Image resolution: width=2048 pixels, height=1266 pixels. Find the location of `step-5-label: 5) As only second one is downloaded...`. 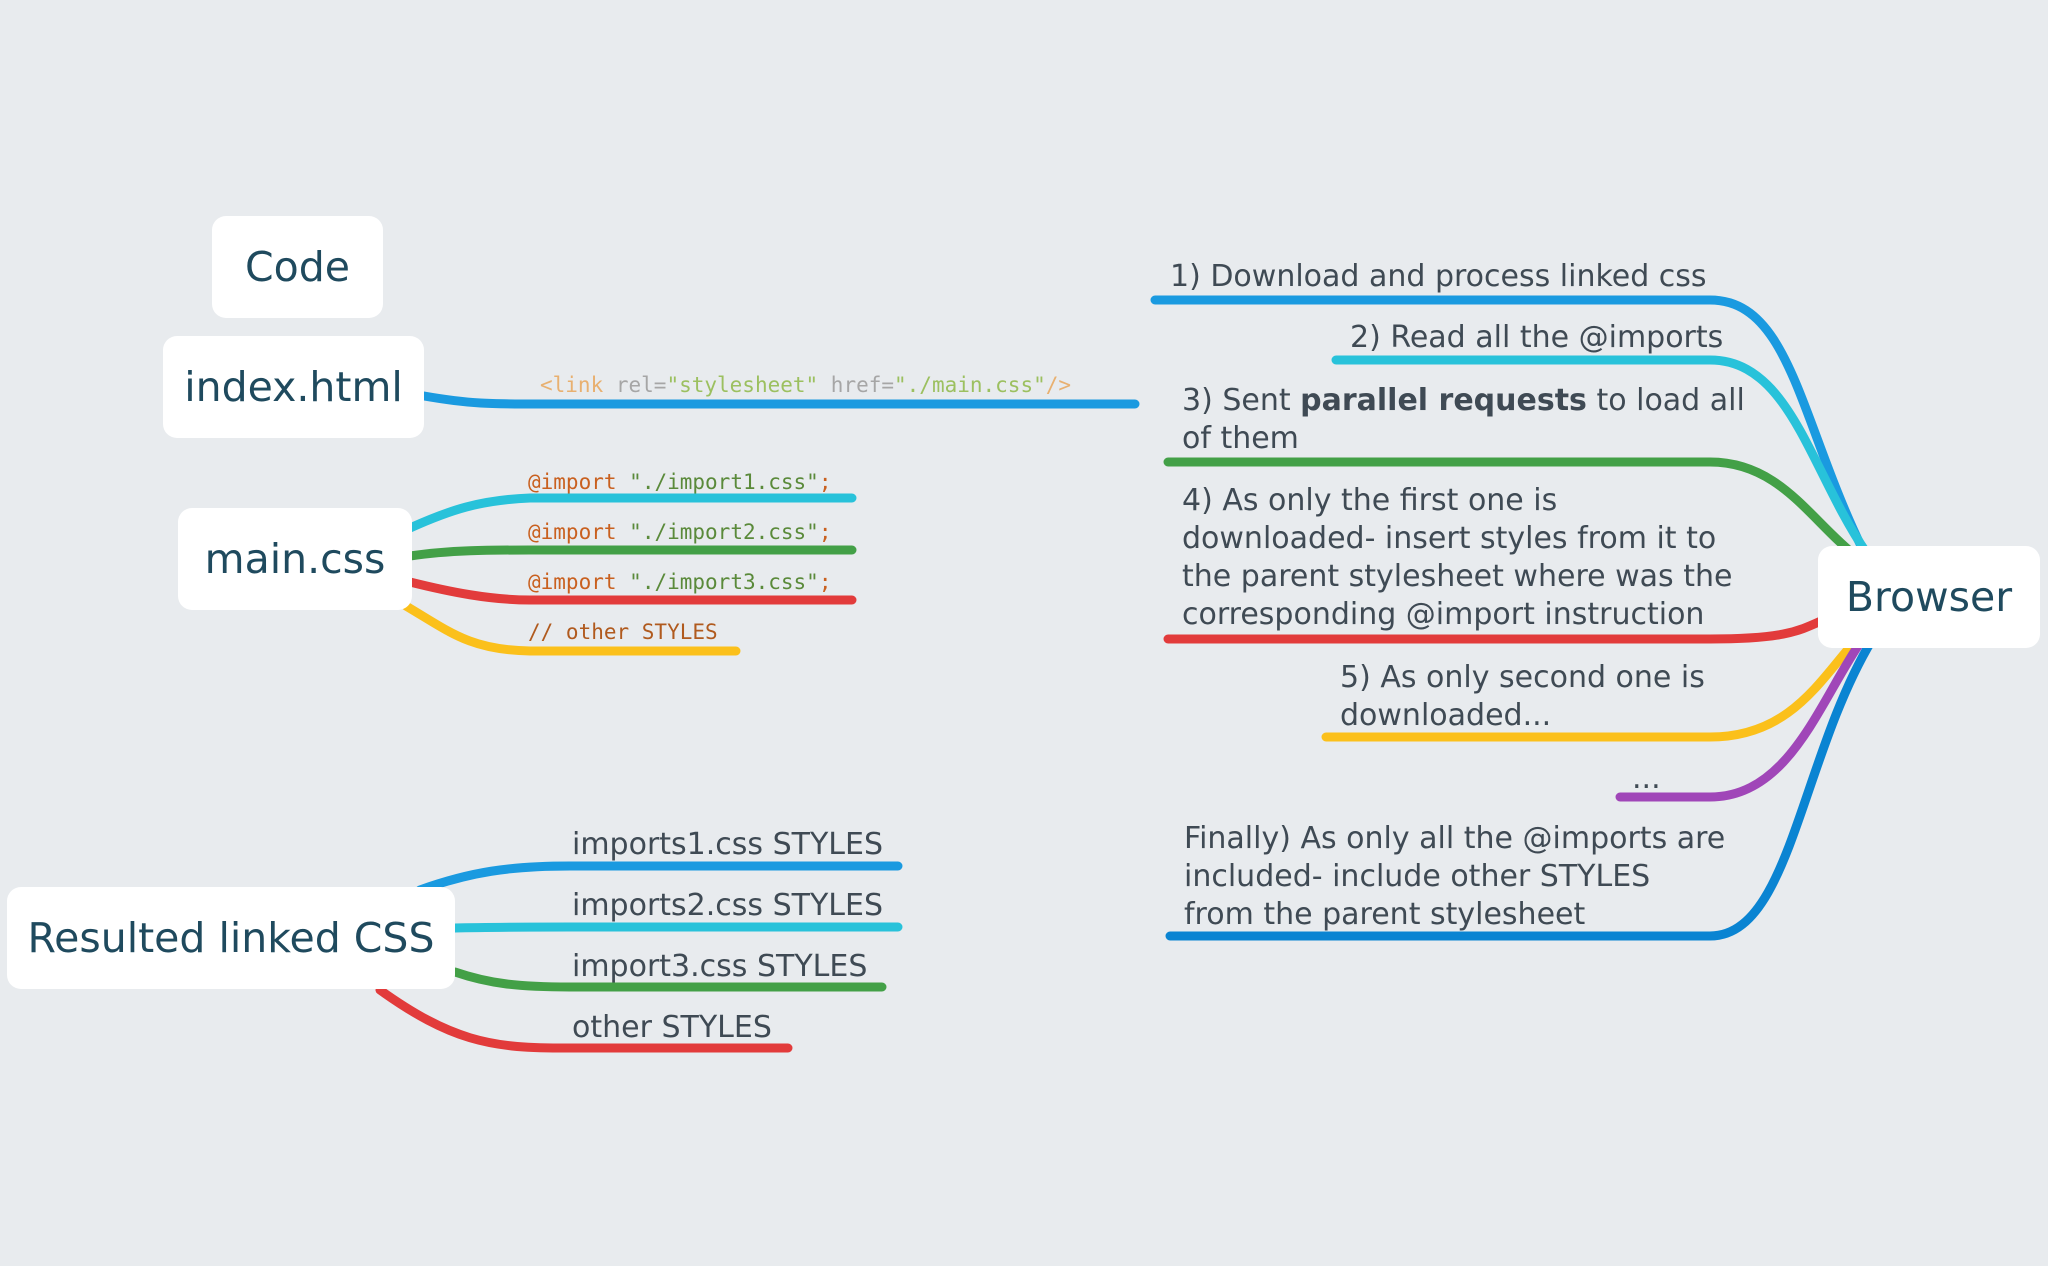

step-5-label: 5) As only second one is downloaded... is located at coordinates (1522, 697).